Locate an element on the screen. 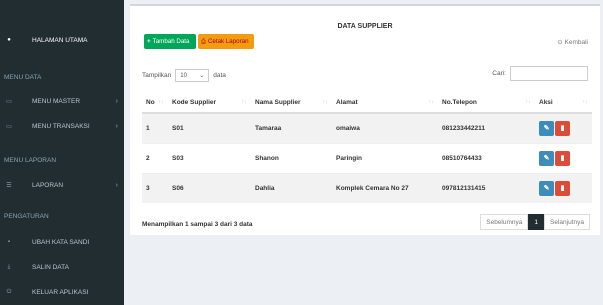  column-header-aksi: Aksi ↑↓ is located at coordinates (563, 103).